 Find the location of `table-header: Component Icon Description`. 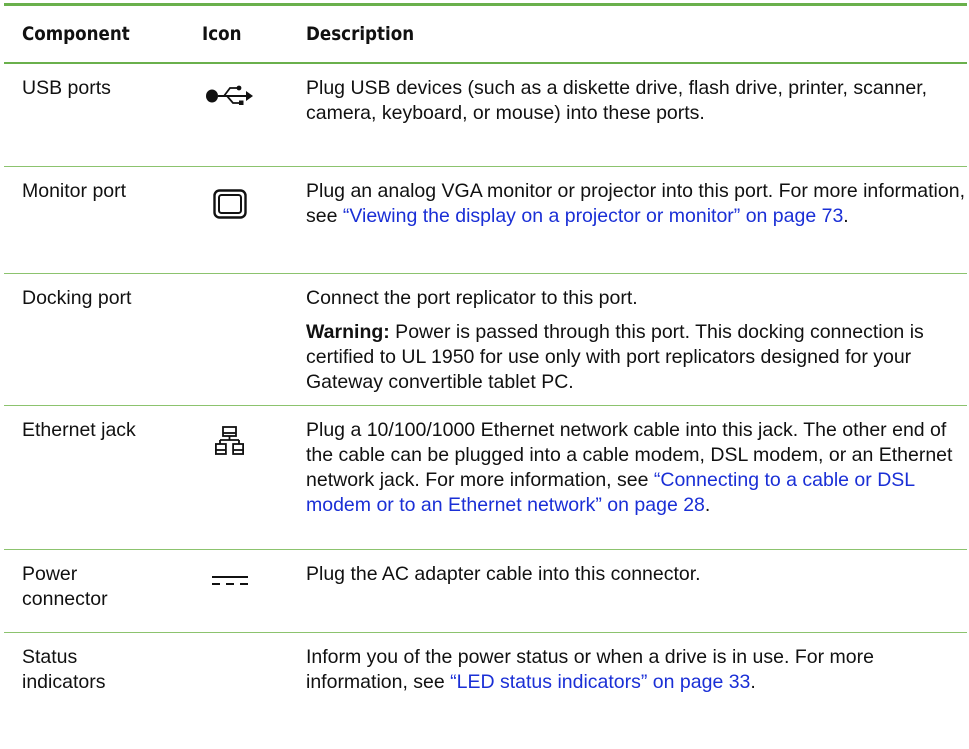

table-header: Component Icon Description is located at coordinates (485, 34).